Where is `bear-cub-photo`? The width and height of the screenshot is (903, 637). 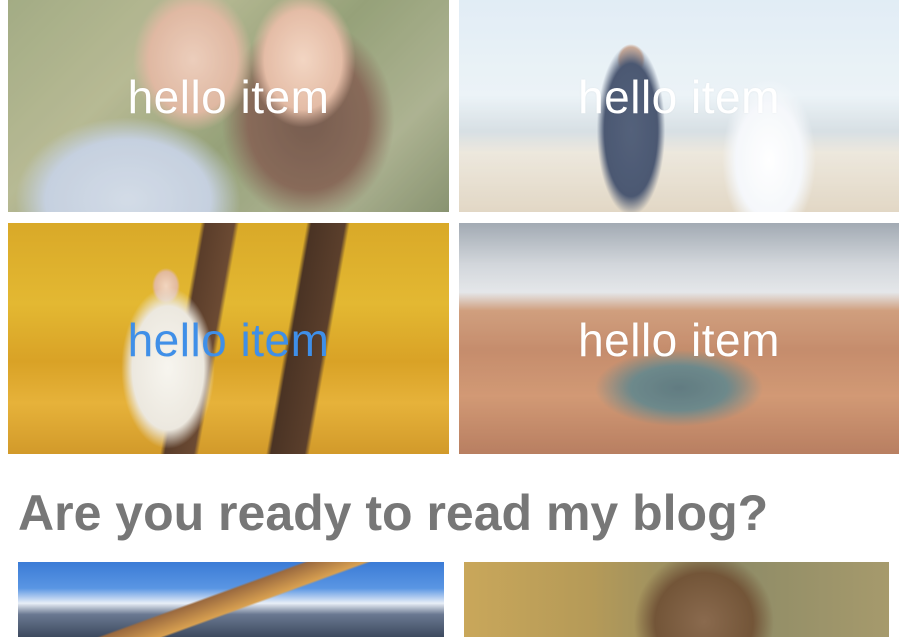 bear-cub-photo is located at coordinates (676, 599).